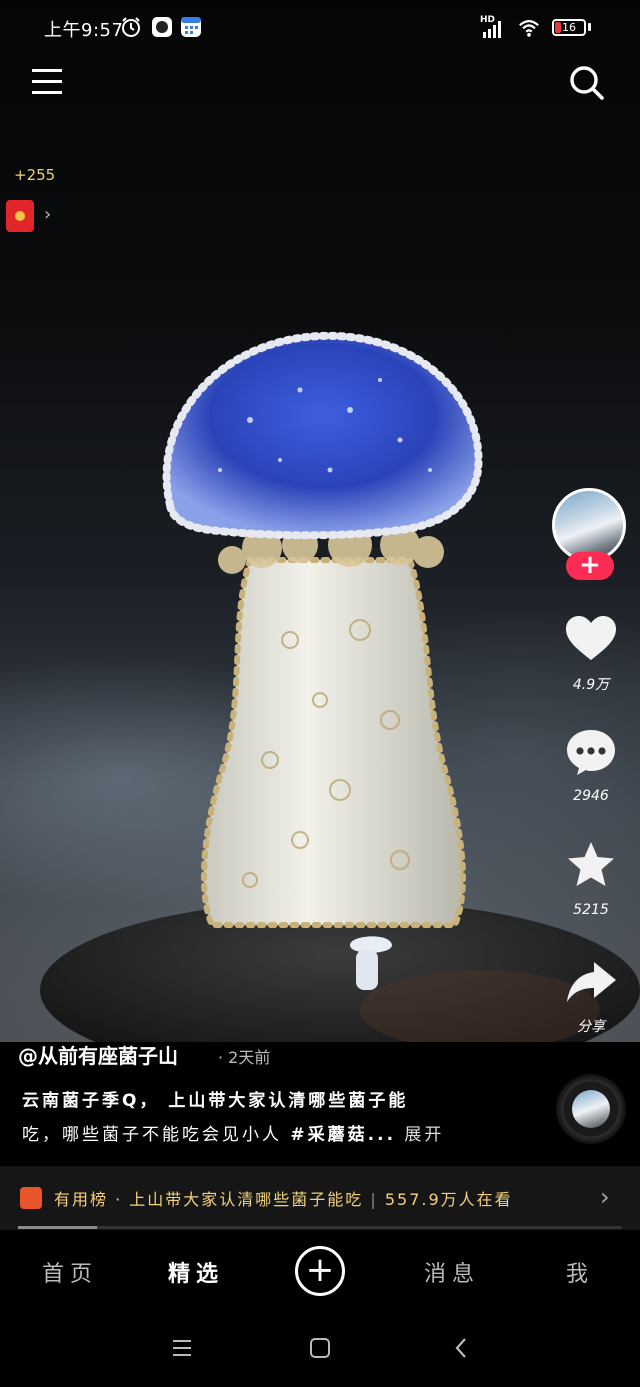 This screenshot has width=640, height=1387. I want to click on battery-icon: 16, so click(569, 27).